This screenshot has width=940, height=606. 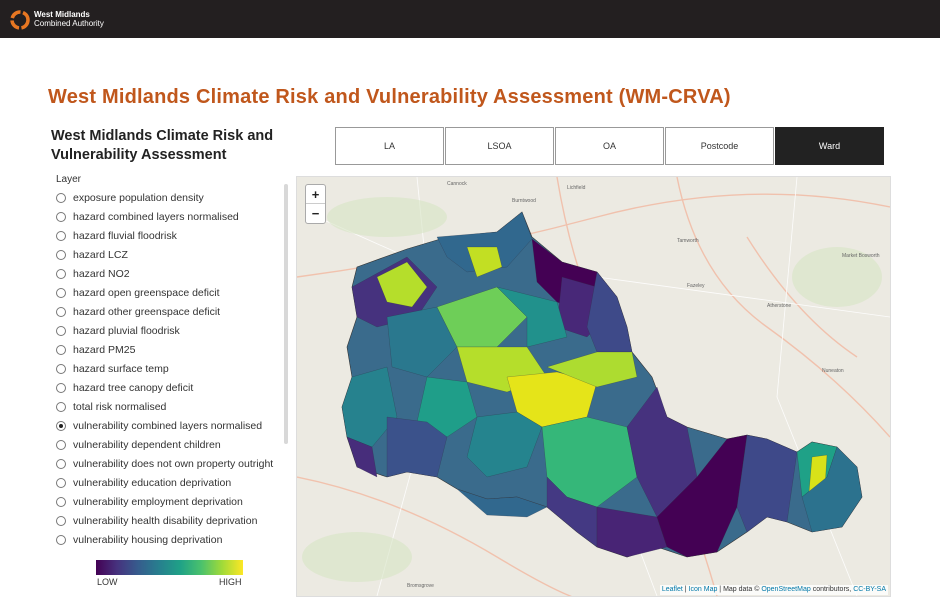 I want to click on layer-option: vulnerability combined layers normalised, so click(x=172, y=425).